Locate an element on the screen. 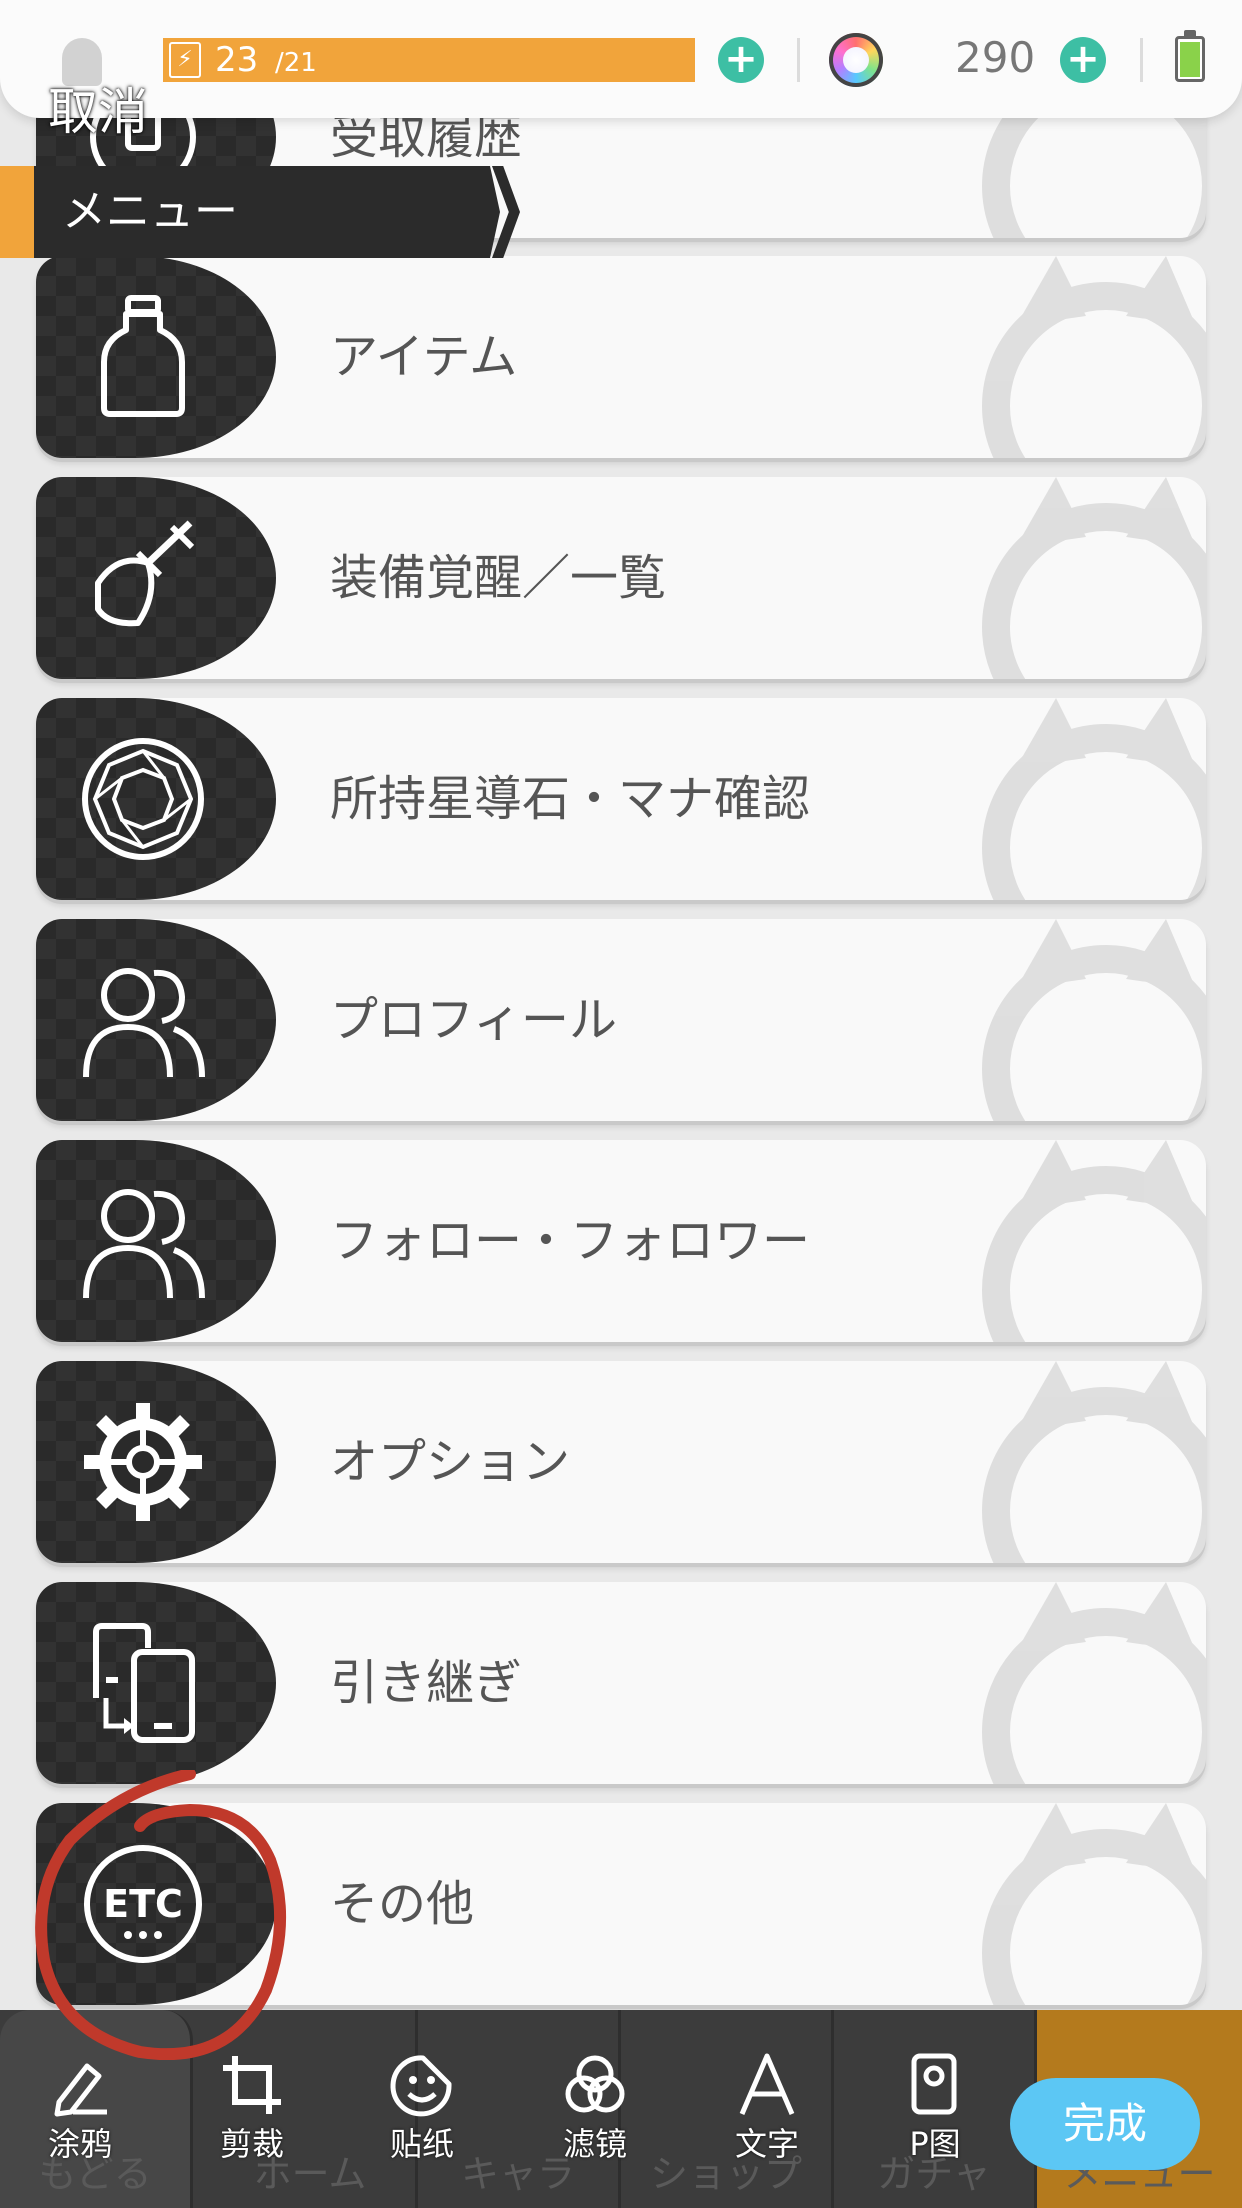 This screenshot has width=1242, height=2208. bottle-icon is located at coordinates (143, 356).